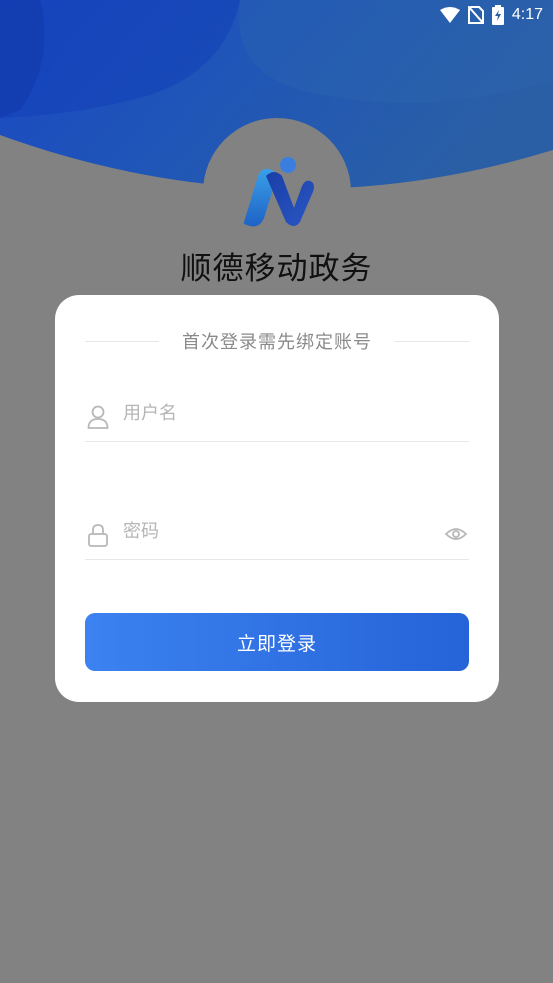 Image resolution: width=553 pixels, height=983 pixels. What do you see at coordinates (449, 15) in the screenshot?
I see `wifi-icon` at bounding box center [449, 15].